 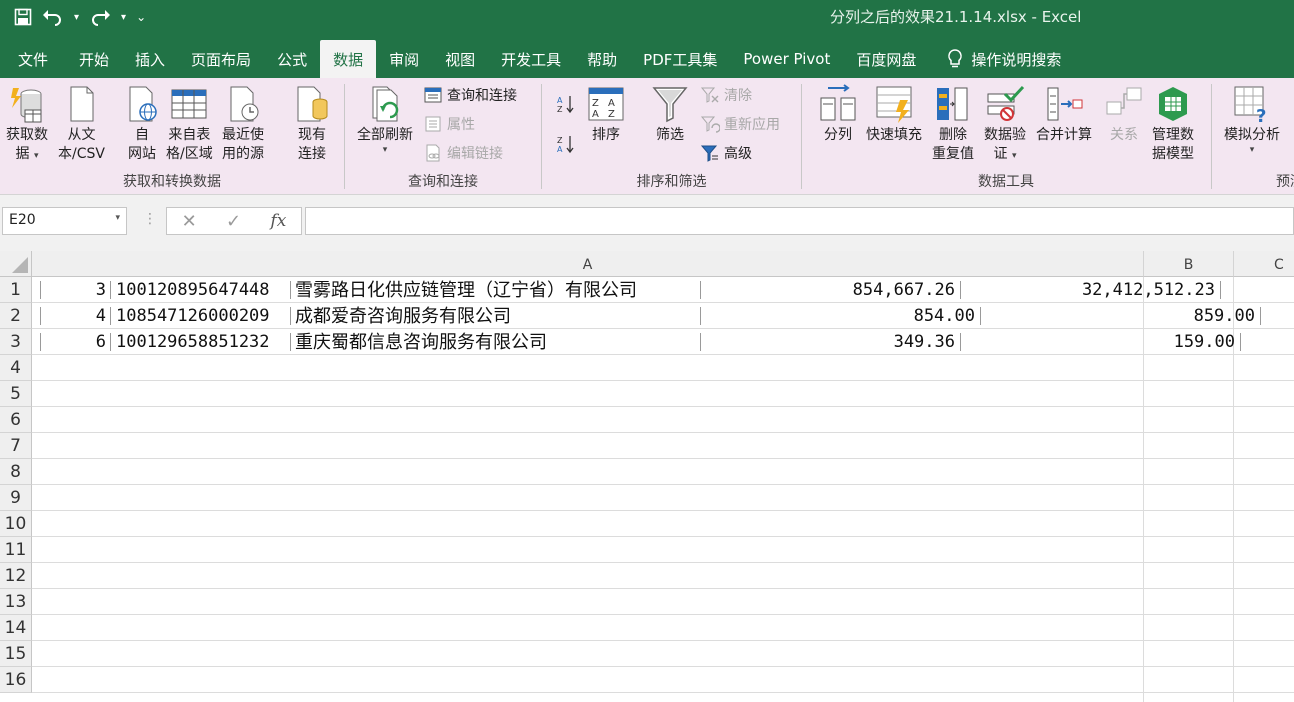 I want to click on row-header-7: 7, so click(x=16, y=446).